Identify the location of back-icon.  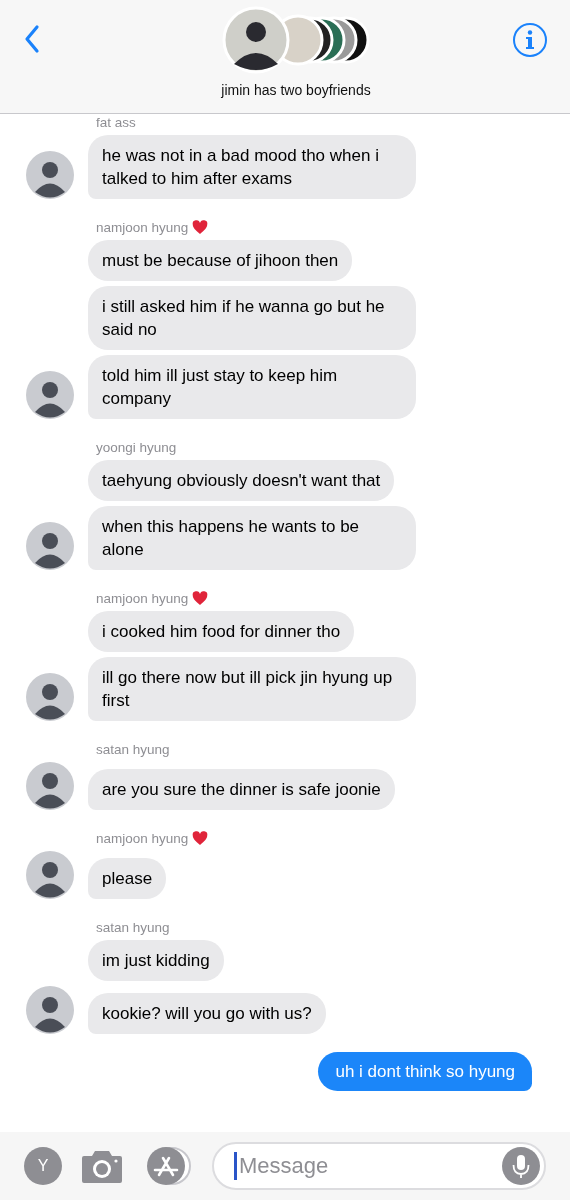
(32, 39).